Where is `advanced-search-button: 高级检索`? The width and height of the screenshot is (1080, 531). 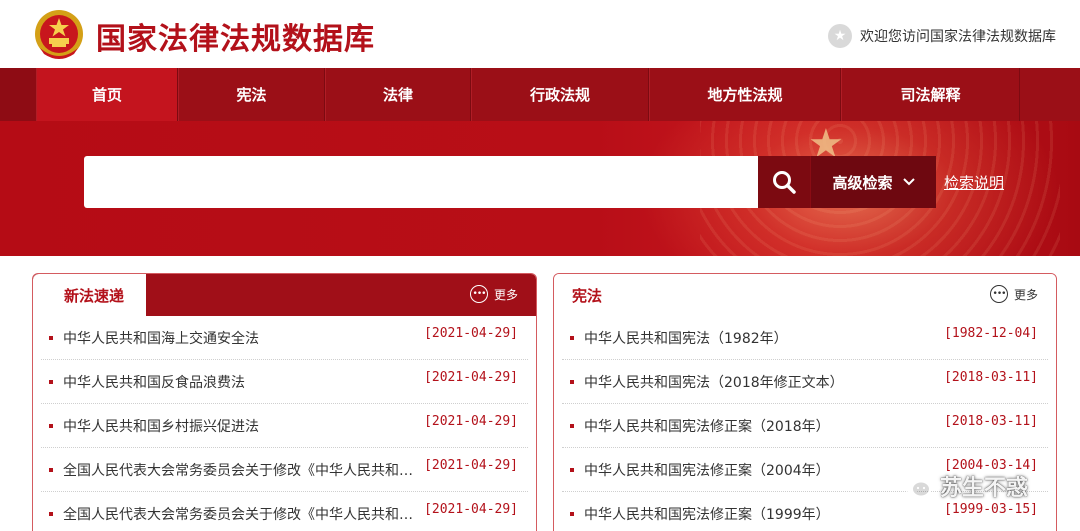
advanced-search-button: 高级检索 is located at coordinates (873, 182).